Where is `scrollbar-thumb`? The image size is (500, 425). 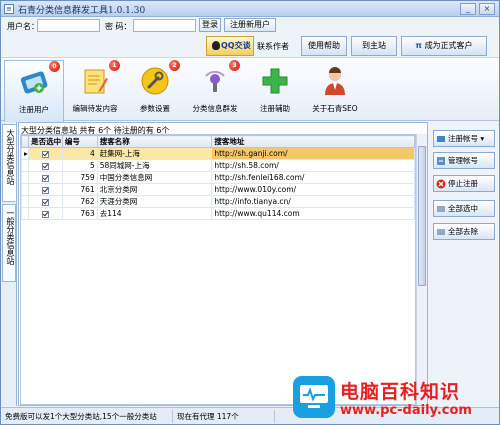 scrollbar-thumb is located at coordinates (422, 216).